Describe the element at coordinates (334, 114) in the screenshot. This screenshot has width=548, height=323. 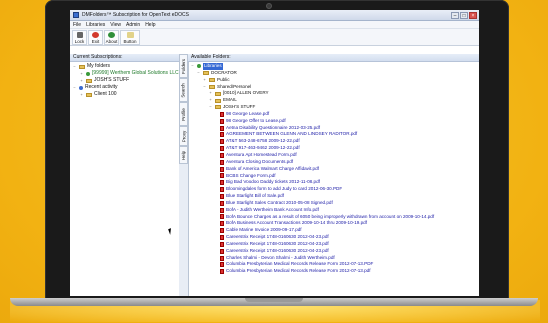
I see `file-item: 98 George Lease.pdf` at that location.